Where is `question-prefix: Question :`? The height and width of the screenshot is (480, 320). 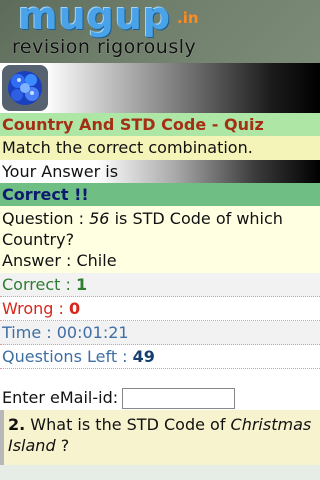 question-prefix: Question : is located at coordinates (46, 218).